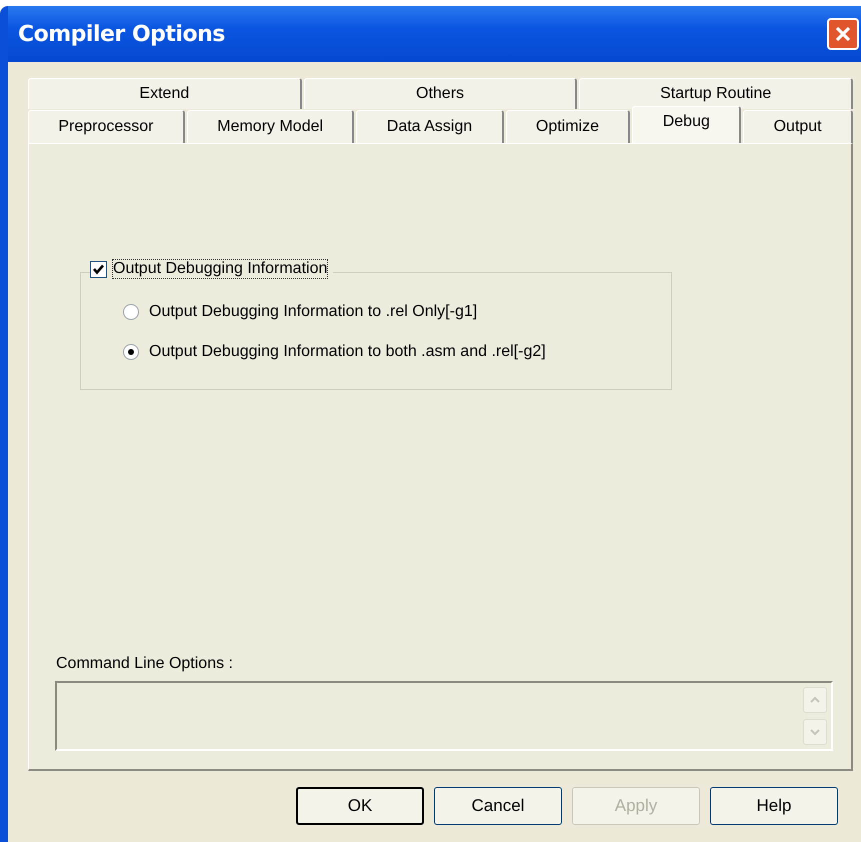 The image size is (861, 842). I want to click on tab: Memory Model, so click(270, 126).